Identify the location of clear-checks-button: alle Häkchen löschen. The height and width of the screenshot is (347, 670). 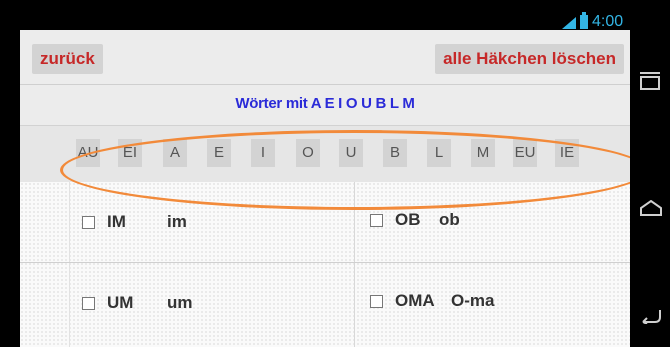
(529, 59).